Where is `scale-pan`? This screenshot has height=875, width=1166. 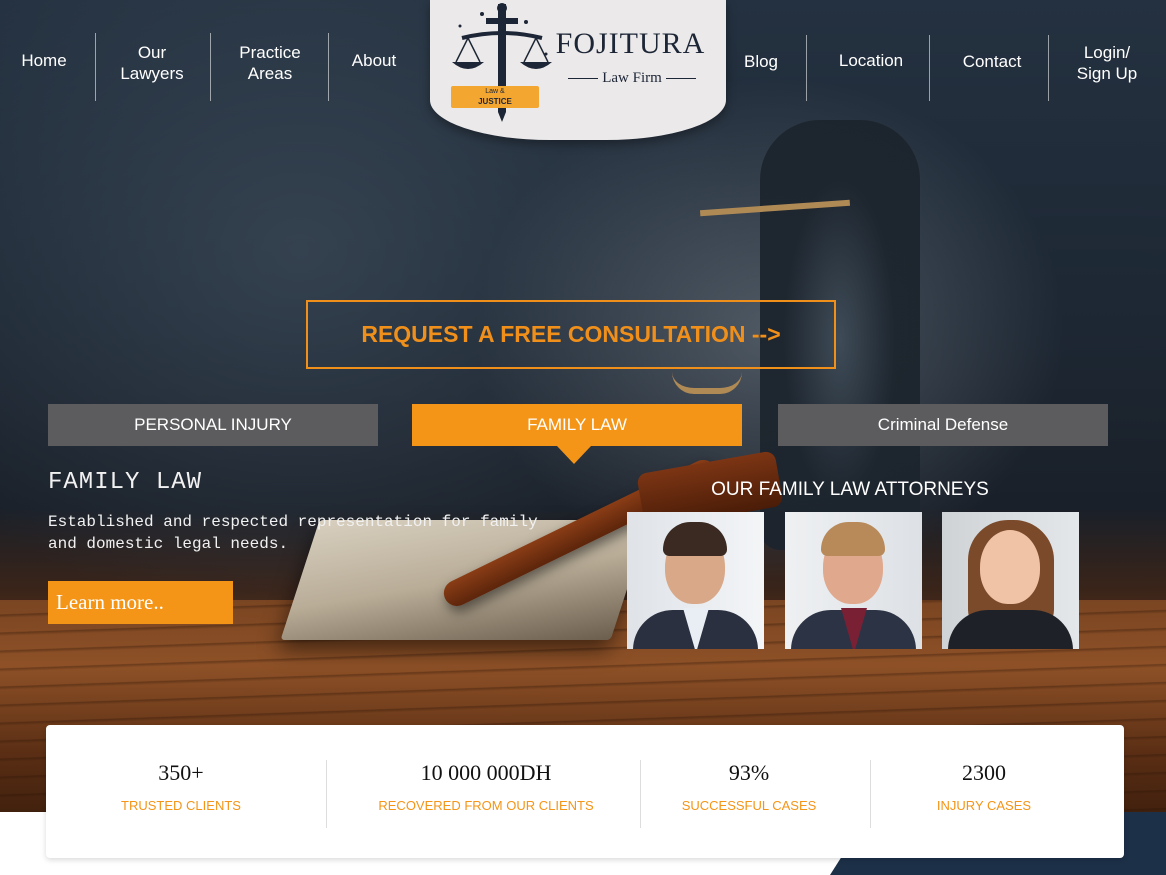 scale-pan is located at coordinates (707, 383).